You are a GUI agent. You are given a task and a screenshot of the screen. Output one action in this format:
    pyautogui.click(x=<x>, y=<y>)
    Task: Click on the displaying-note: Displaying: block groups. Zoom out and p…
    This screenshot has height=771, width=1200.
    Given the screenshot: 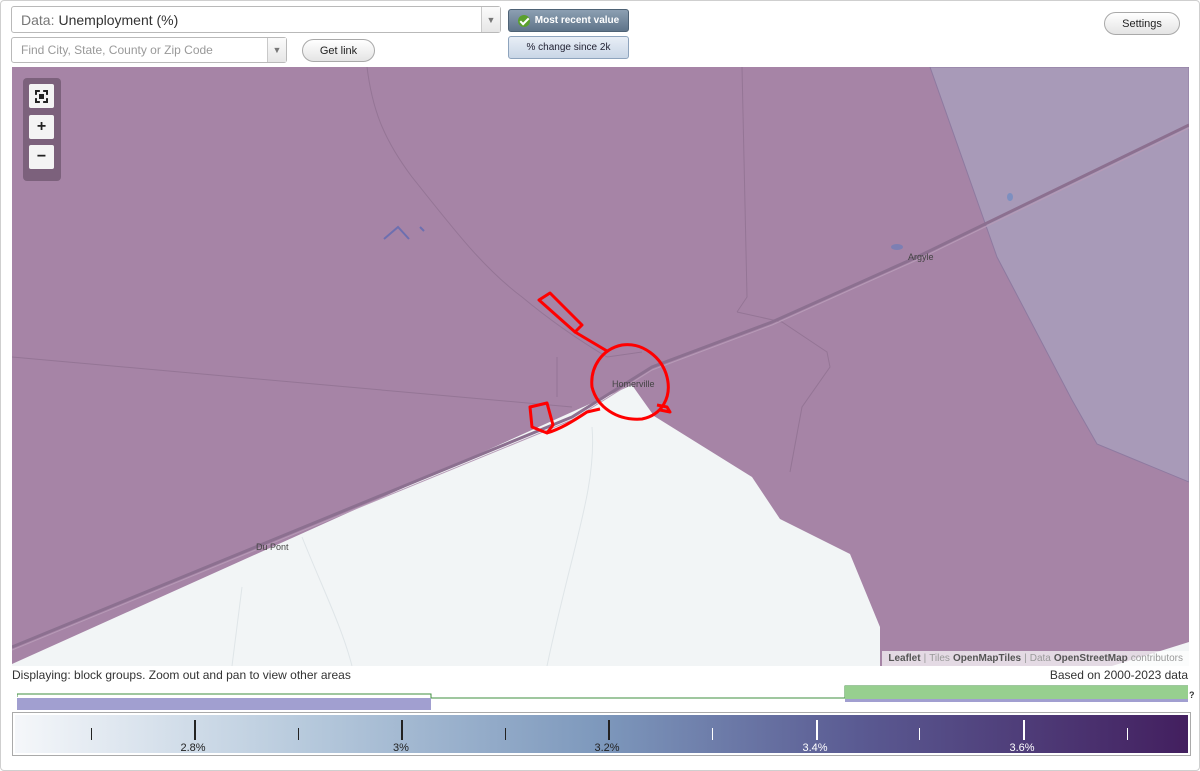 What is the action you would take?
    pyautogui.click(x=181, y=675)
    